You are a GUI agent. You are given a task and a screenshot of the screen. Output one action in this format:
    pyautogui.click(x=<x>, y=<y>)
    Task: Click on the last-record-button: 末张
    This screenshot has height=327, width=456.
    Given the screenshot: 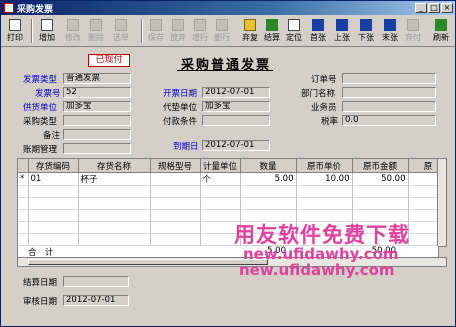 What is the action you would take?
    pyautogui.click(x=390, y=31)
    